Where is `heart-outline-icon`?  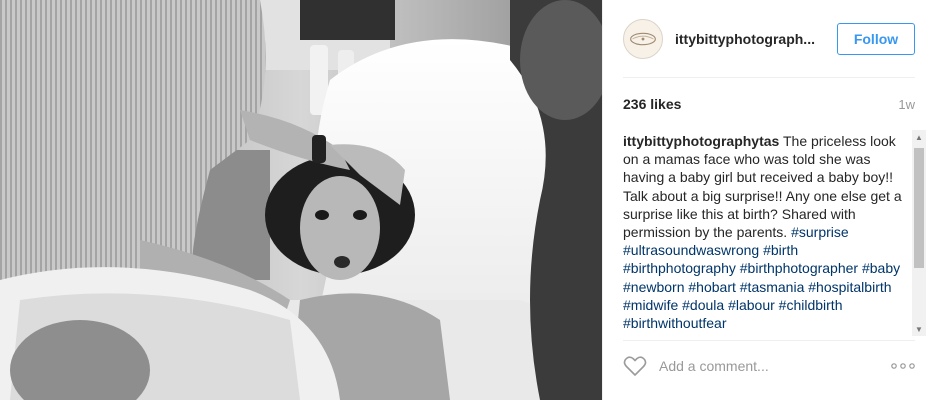
heart-outline-icon is located at coordinates (636, 366).